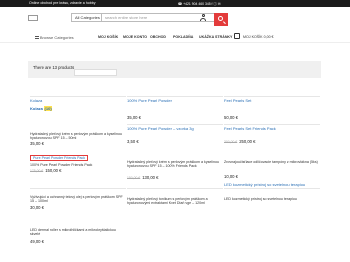 The image size is (350, 262). What do you see at coordinates (215, 37) in the screenshot?
I see `nav-item-sample-page: UKÁŽKA STRÁNKY` at bounding box center [215, 37].